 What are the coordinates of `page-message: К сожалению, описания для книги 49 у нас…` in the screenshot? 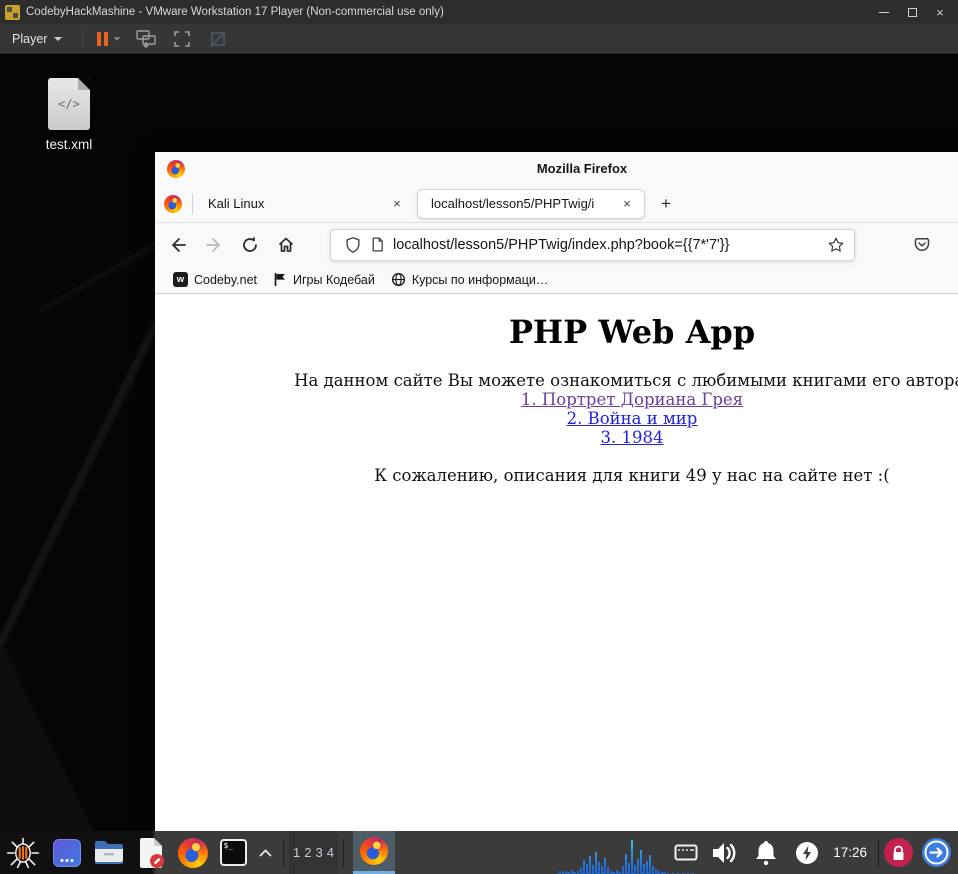 It's located at (632, 475).